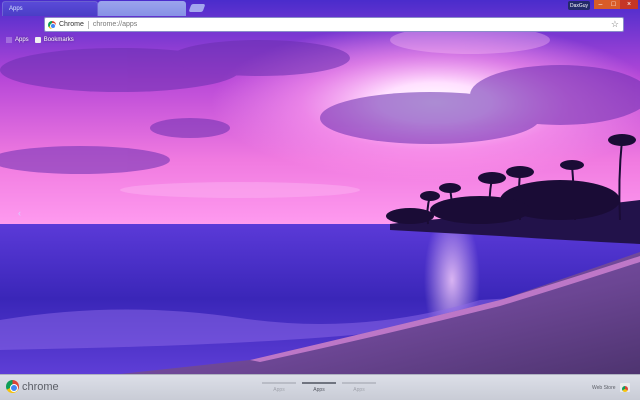 The height and width of the screenshot is (400, 640). Describe the element at coordinates (52, 24) in the screenshot. I see `chrome-page-icon` at that location.